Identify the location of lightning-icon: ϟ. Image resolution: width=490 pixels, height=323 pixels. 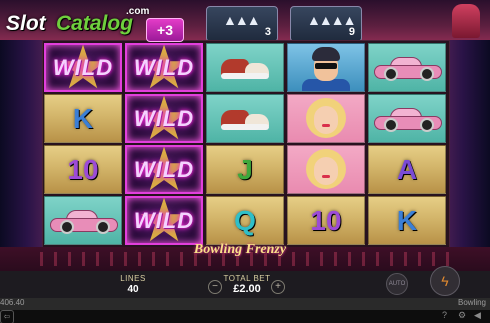
(445, 281).